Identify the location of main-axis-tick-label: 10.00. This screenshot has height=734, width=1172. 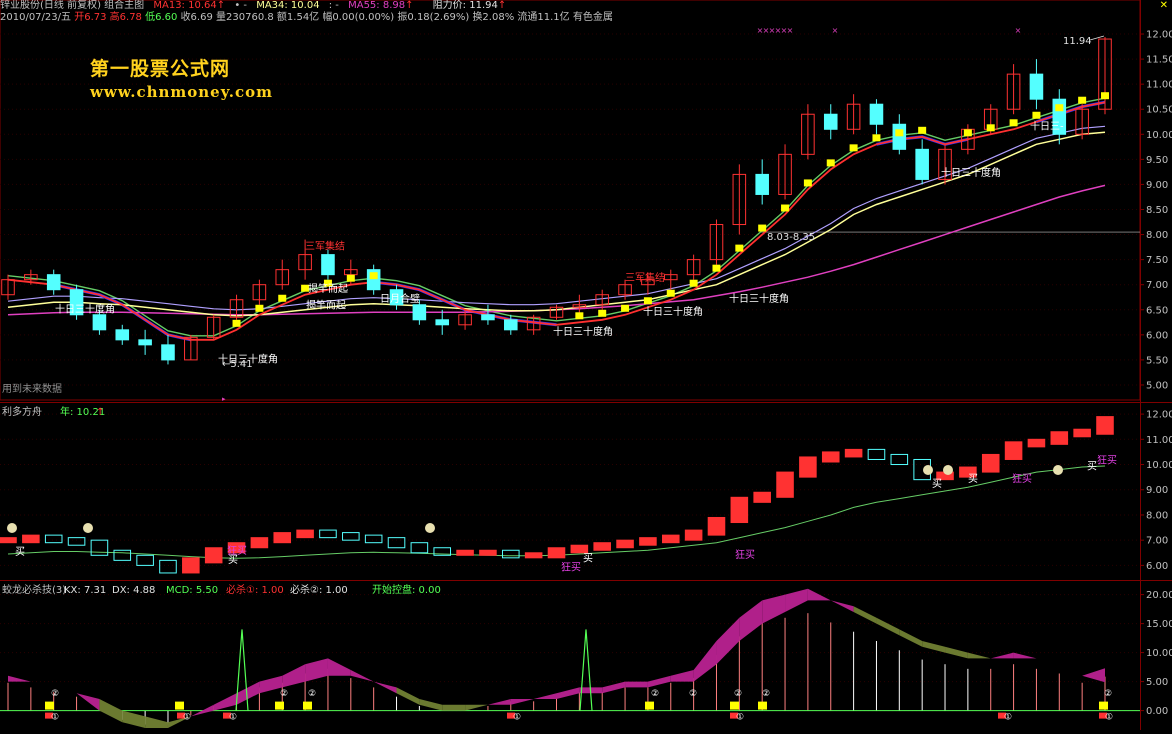
(1159, 135).